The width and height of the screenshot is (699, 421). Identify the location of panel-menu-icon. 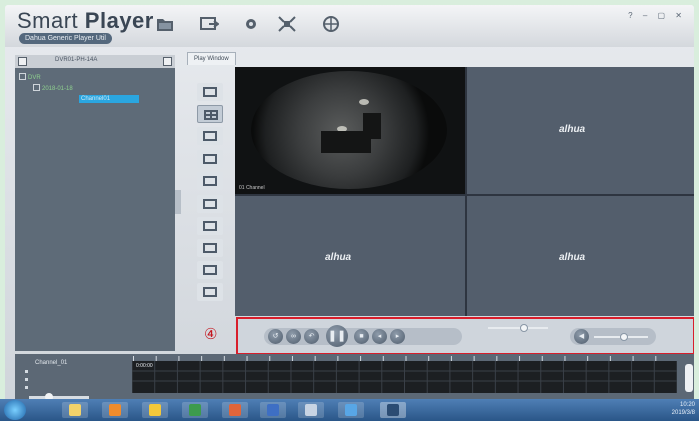
(167, 61).